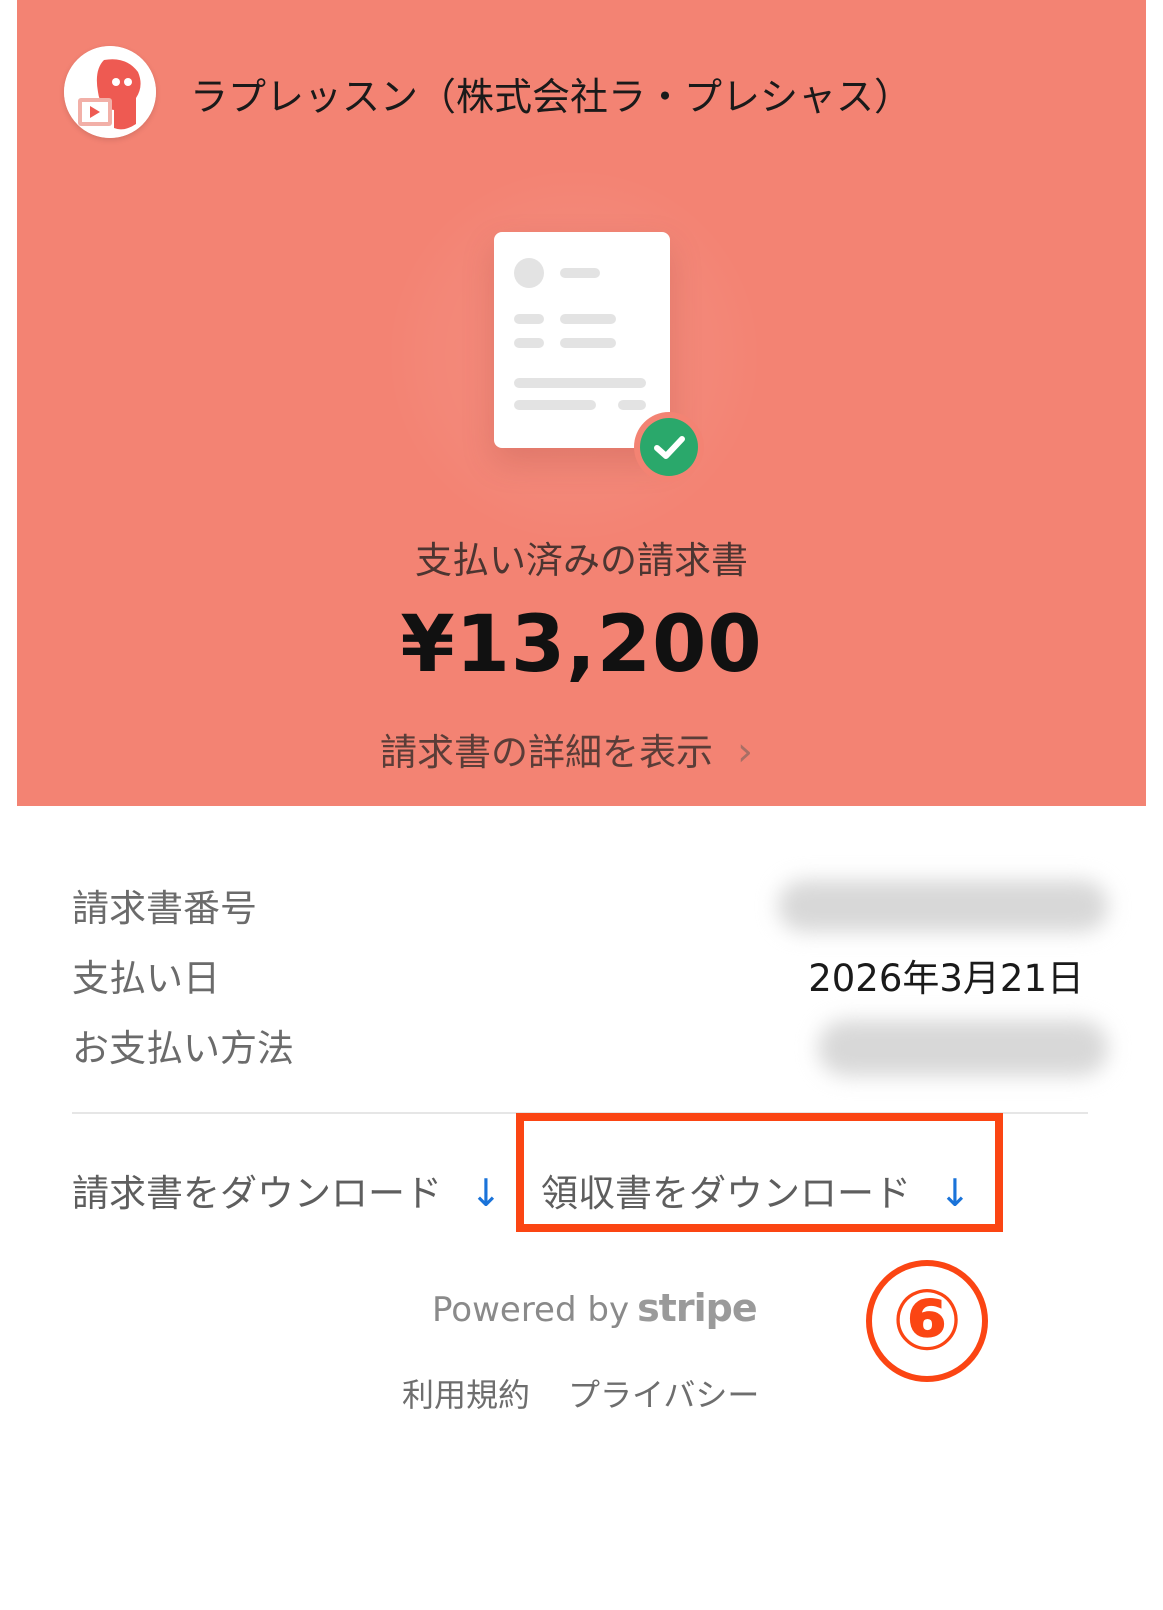 Image resolution: width=1163 pixels, height=1610 pixels. What do you see at coordinates (669, 447) in the screenshot?
I see `check-circle-icon` at bounding box center [669, 447].